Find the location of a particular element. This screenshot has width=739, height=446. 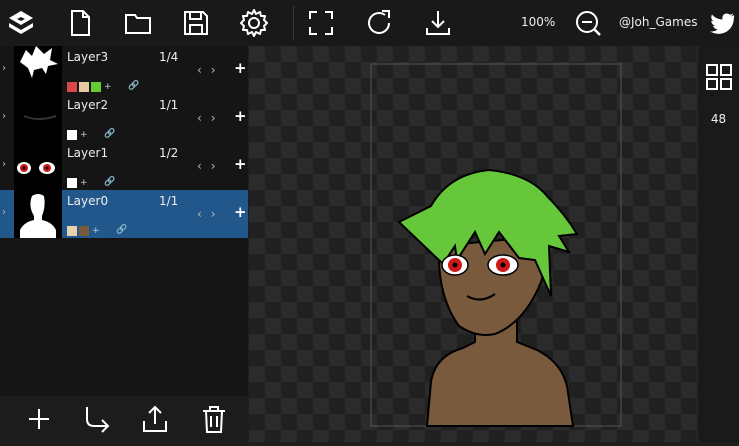

folder-icon is located at coordinates (138, 23).